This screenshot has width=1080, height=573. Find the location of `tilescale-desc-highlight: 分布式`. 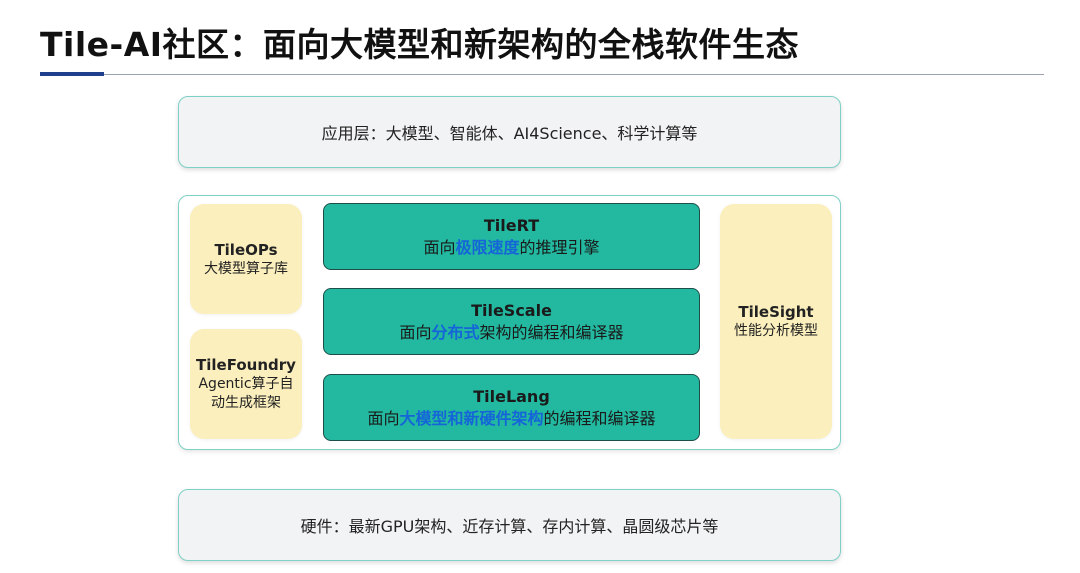

tilescale-desc-highlight: 分布式 is located at coordinates (455, 332).